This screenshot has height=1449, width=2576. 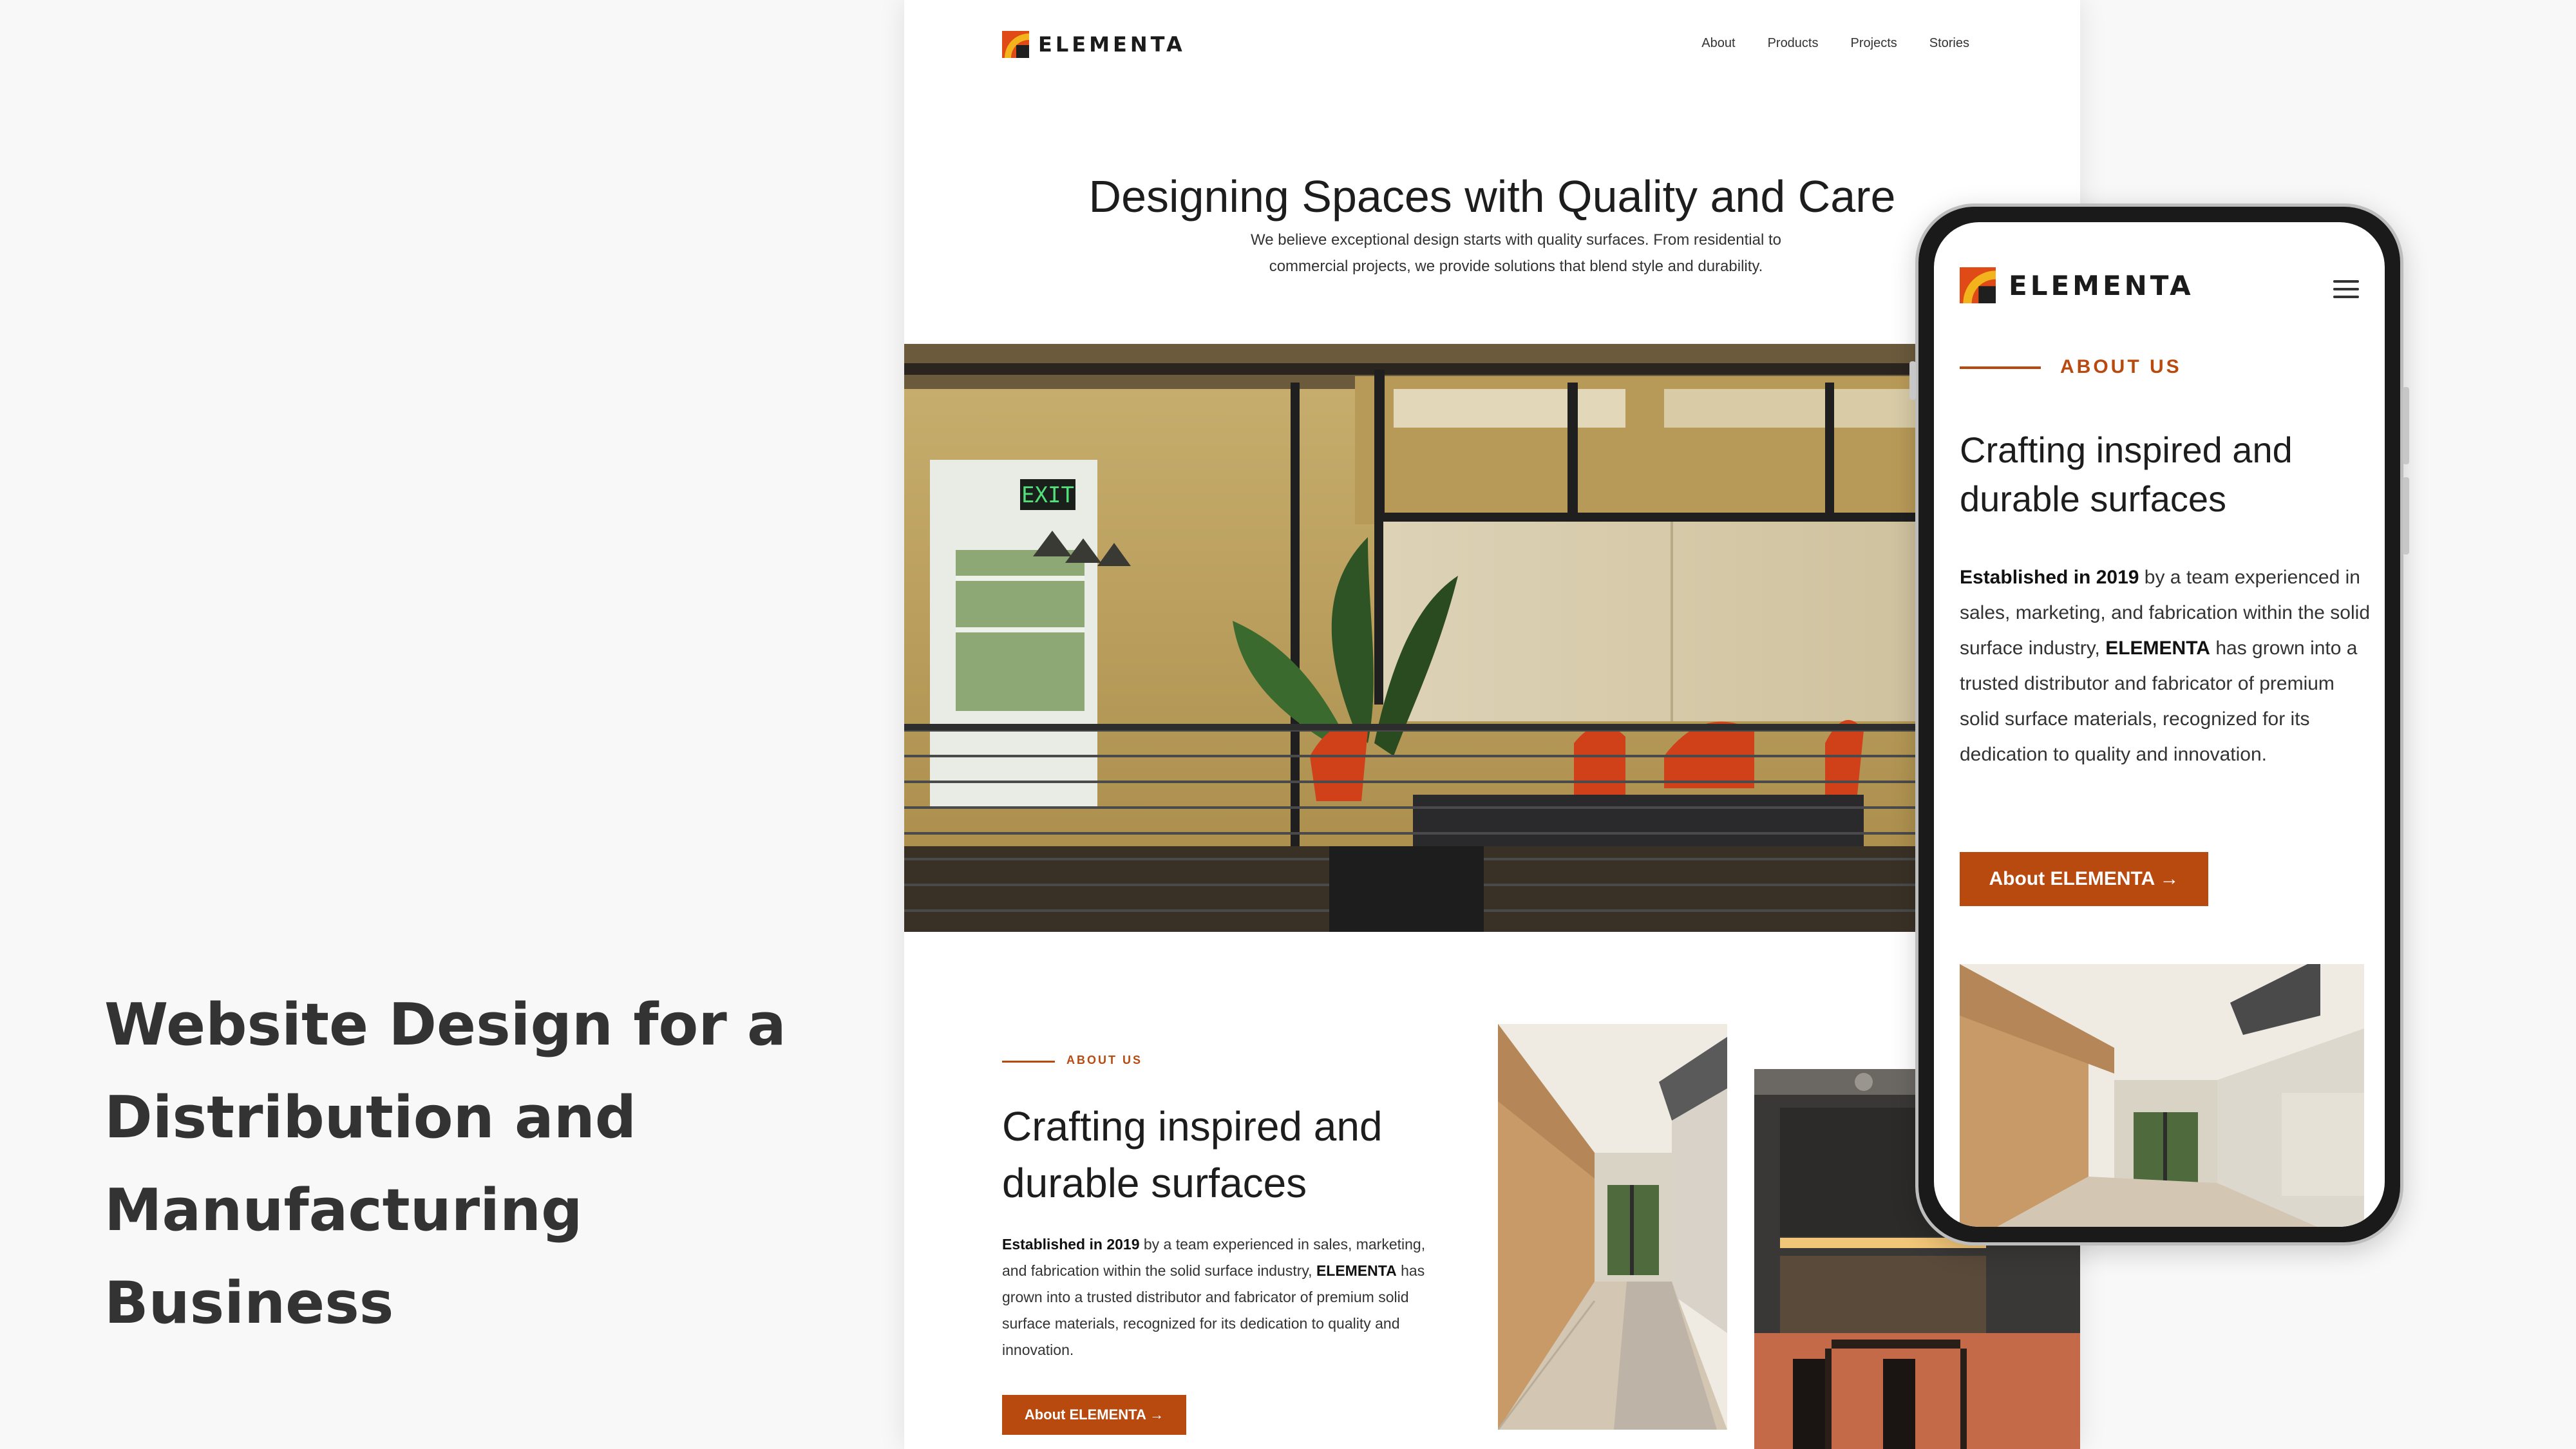 What do you see at coordinates (1492, 45) in the screenshot?
I see `desktop-navbar: ELEMENTA About Products Projects Stories` at bounding box center [1492, 45].